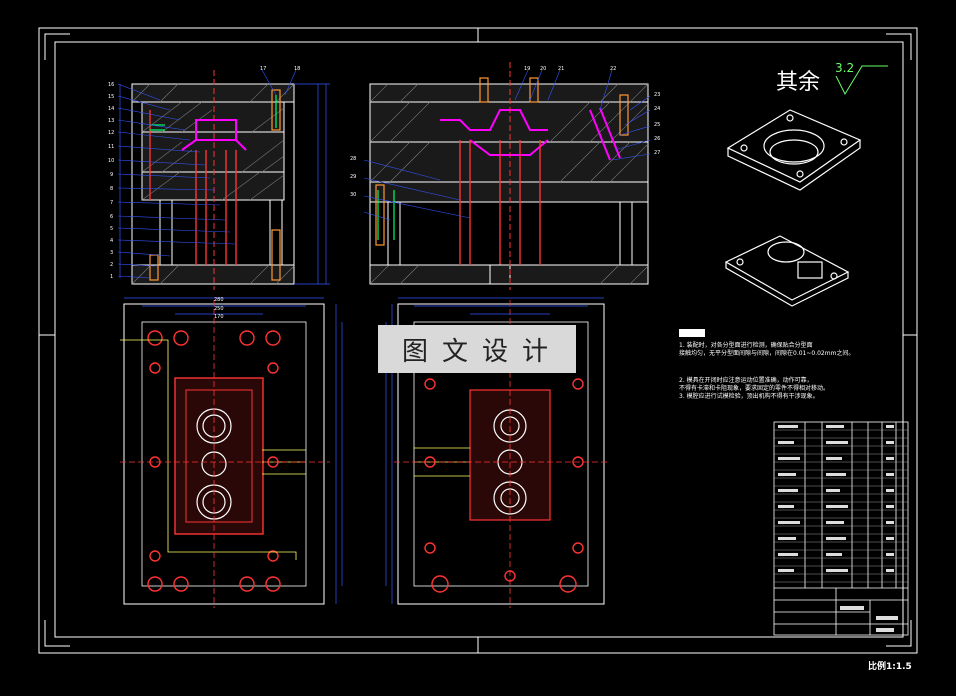  What do you see at coordinates (353, 159) in the screenshot?
I see `svg-text: 28` at bounding box center [353, 159].